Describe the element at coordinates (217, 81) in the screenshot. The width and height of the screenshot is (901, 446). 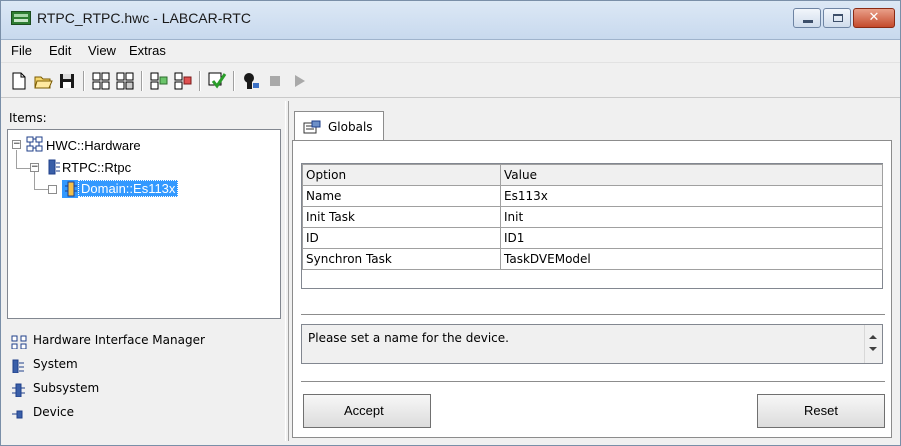
I see `check-icon` at that location.